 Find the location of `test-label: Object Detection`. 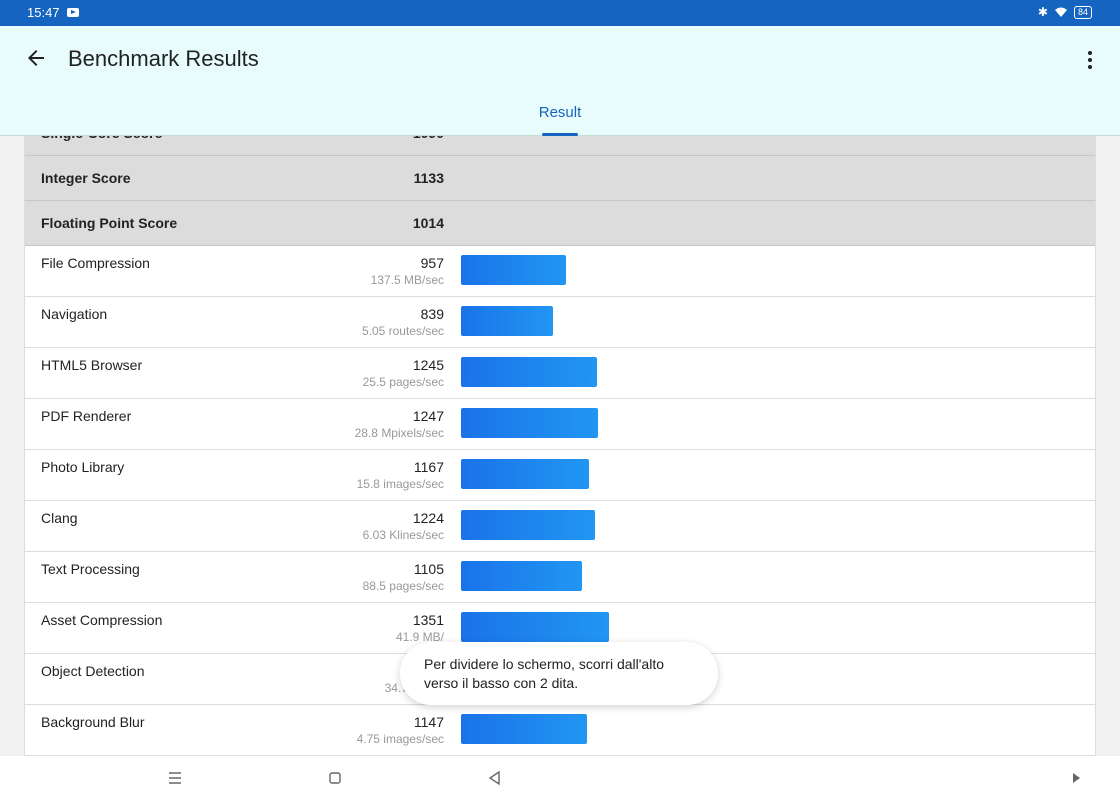

test-label: Object Detection is located at coordinates (93, 671).